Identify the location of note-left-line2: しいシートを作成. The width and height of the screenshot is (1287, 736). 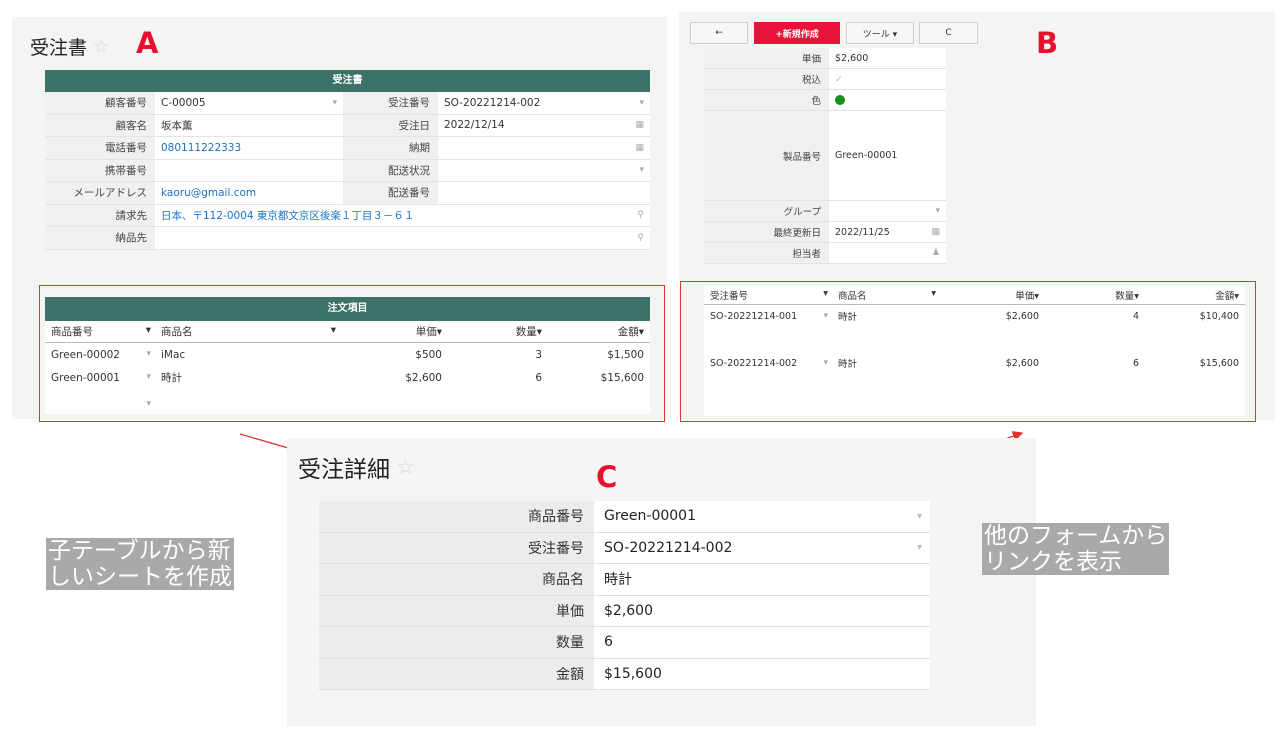
(140, 577).